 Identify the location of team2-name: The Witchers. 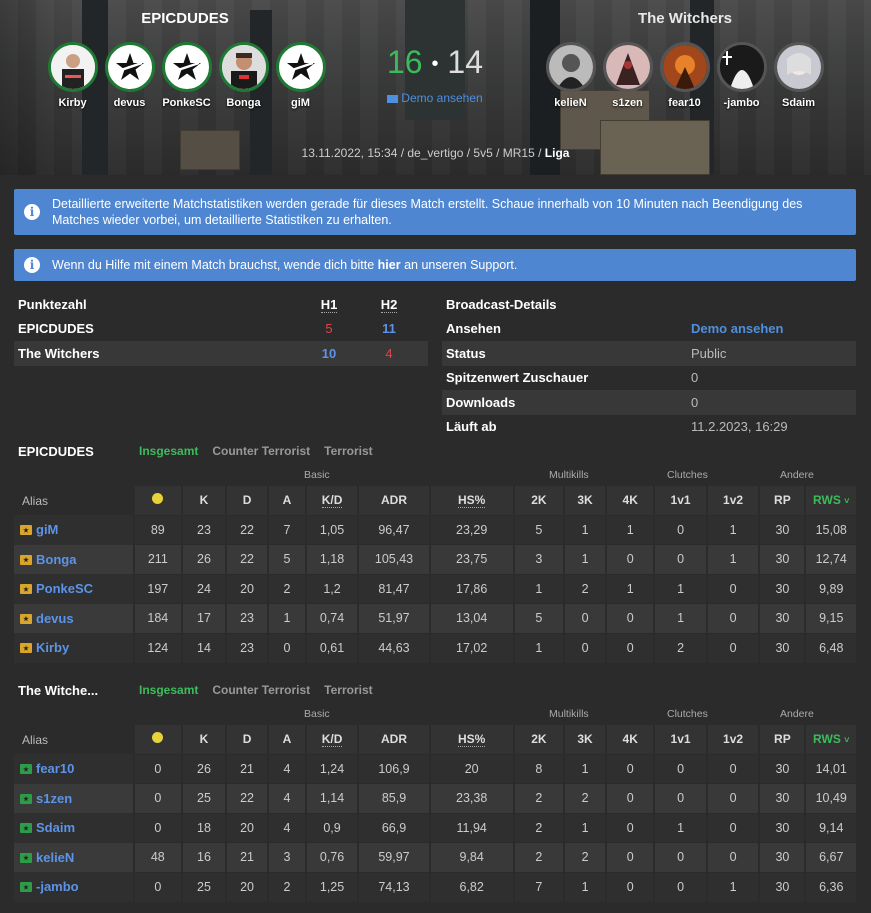
(685, 18).